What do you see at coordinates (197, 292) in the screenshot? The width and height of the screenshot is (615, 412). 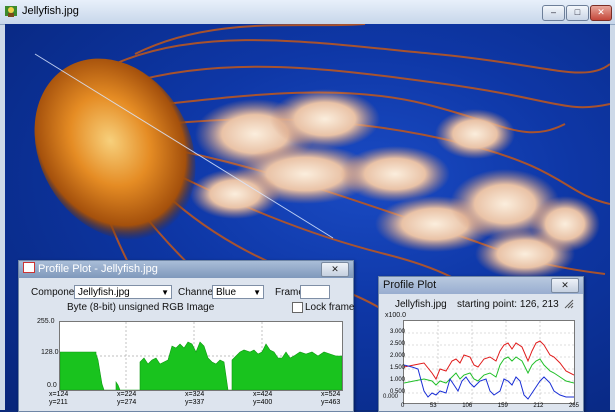 I see `channel-label: Channel` at bounding box center [197, 292].